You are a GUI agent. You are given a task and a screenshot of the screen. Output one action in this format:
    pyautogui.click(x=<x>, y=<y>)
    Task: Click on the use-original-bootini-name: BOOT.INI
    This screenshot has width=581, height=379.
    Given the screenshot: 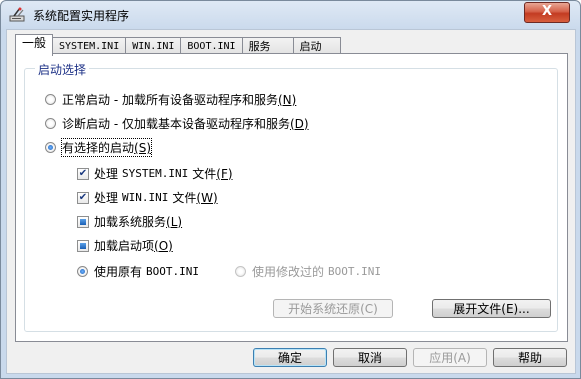 What is the action you would take?
    pyautogui.click(x=172, y=271)
    